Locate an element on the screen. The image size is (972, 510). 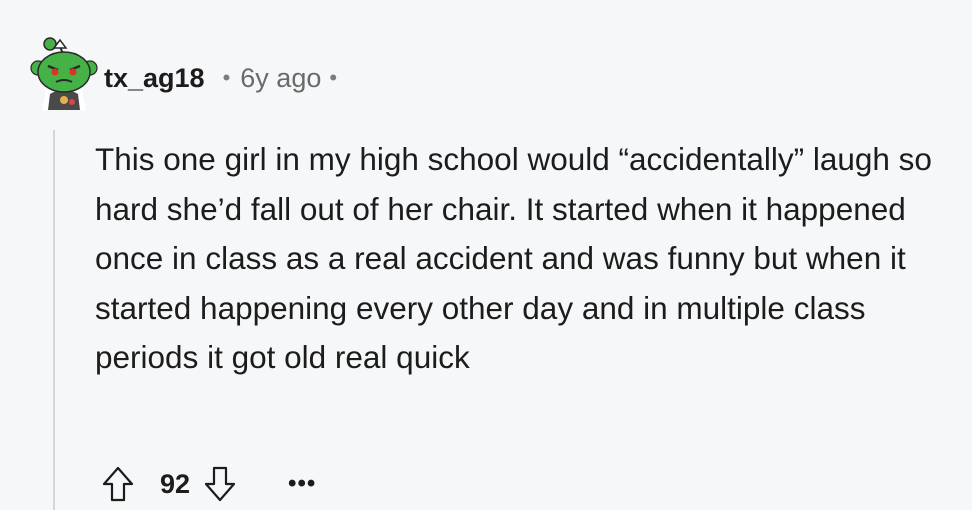
upvote-button is located at coordinates (118, 484).